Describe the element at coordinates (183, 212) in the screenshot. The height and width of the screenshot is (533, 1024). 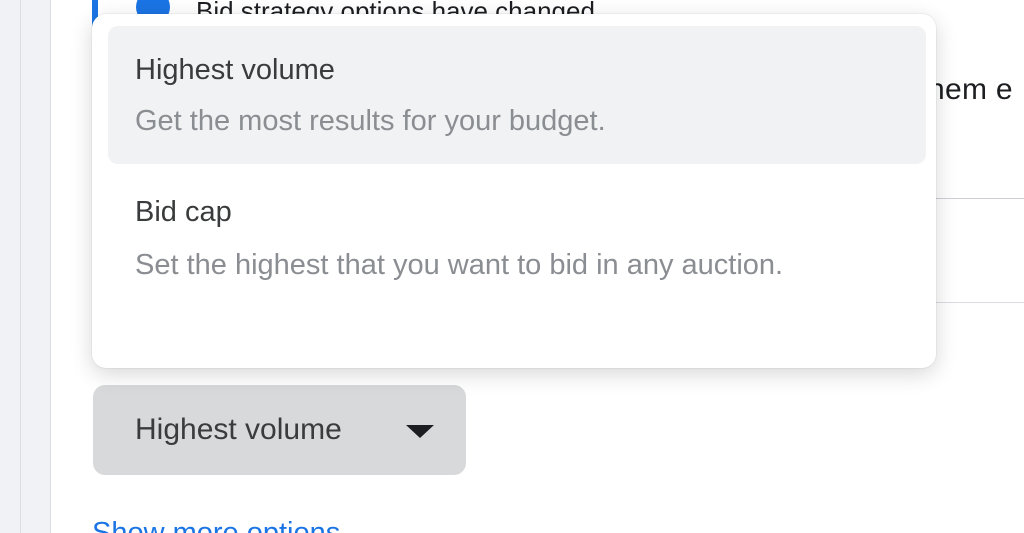
I see `option-title: Bid cap` at that location.